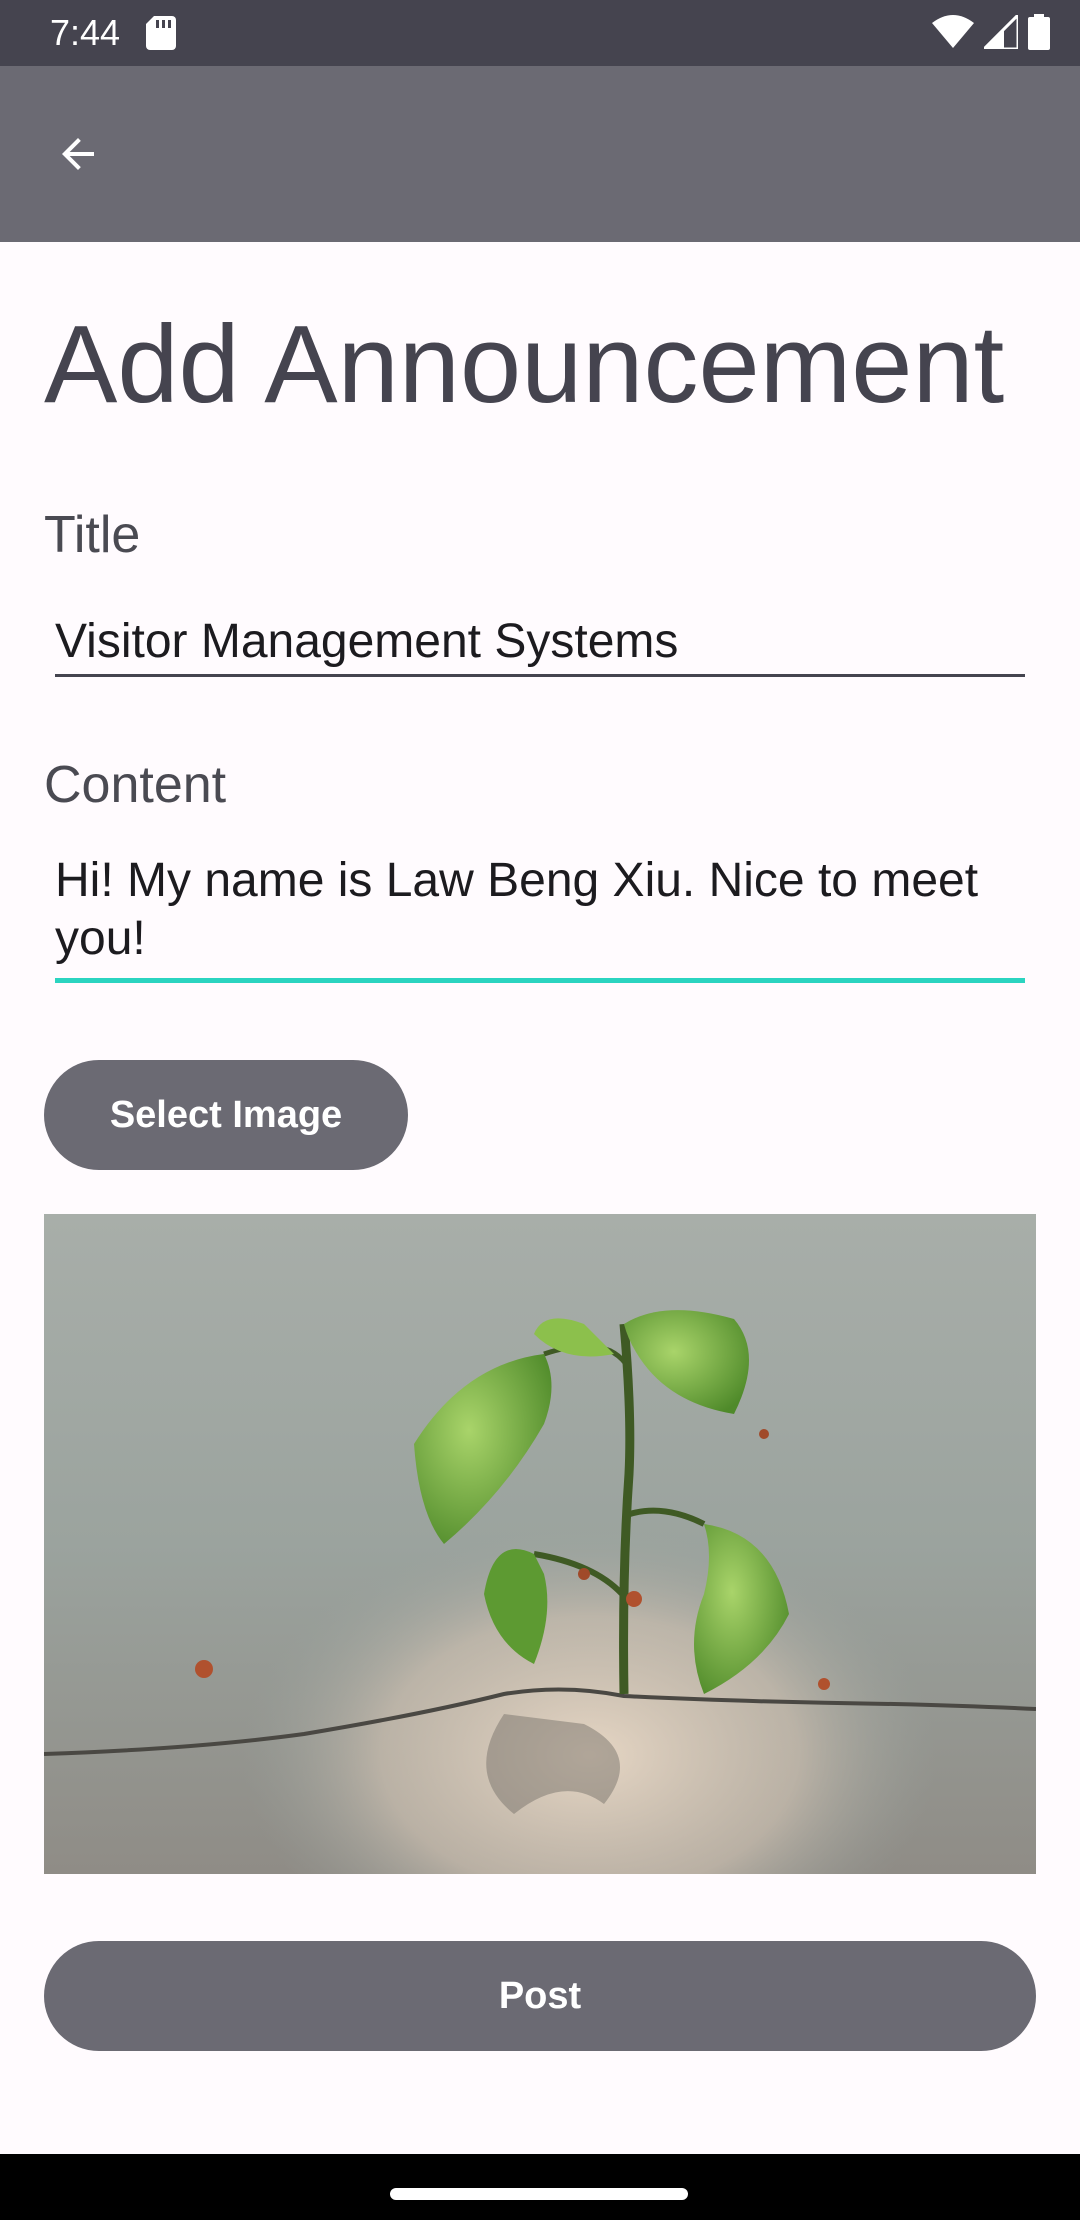 This screenshot has height=2220, width=1080. I want to click on status-icons, so click(991, 33).